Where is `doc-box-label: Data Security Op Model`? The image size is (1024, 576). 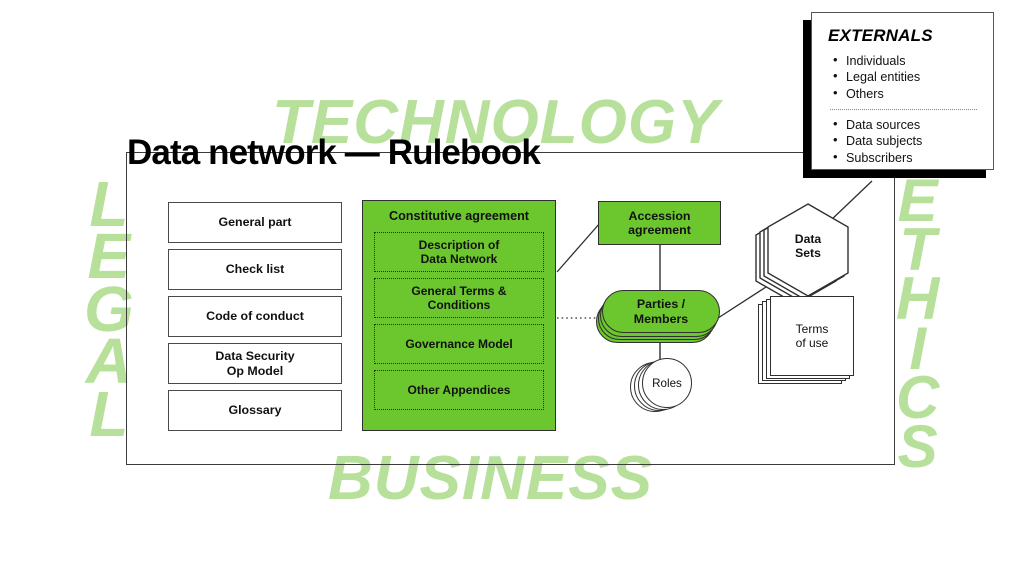 doc-box-label: Data Security Op Model is located at coordinates (254, 363).